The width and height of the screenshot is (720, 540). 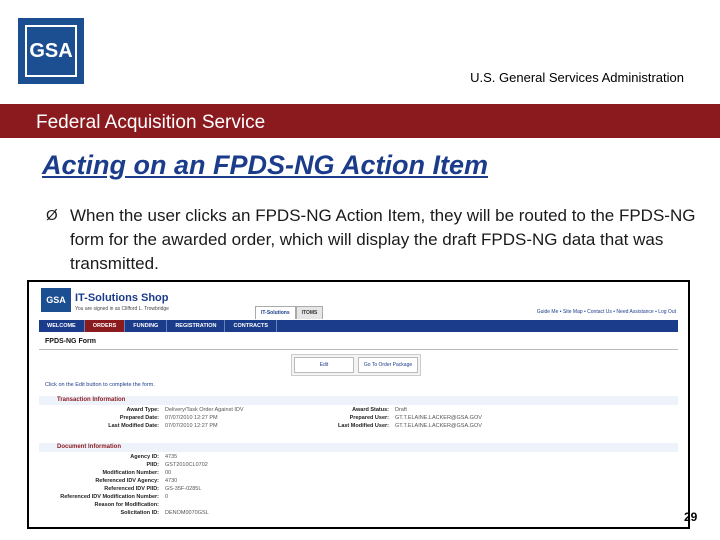 I want to click on field-label: Award Status:, so click(x=370, y=410).